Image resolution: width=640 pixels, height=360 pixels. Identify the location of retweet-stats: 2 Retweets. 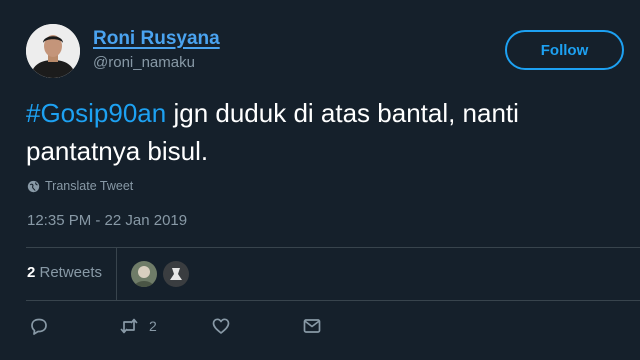
(64, 272).